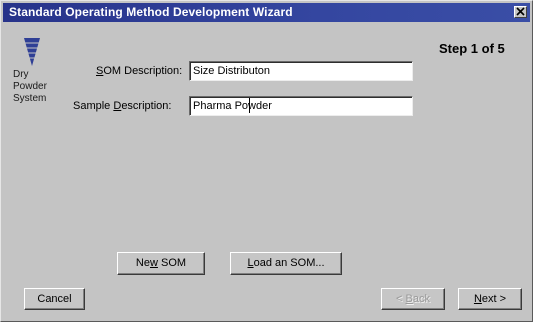  I want to click on new-som-button: New SOM, so click(161, 263).